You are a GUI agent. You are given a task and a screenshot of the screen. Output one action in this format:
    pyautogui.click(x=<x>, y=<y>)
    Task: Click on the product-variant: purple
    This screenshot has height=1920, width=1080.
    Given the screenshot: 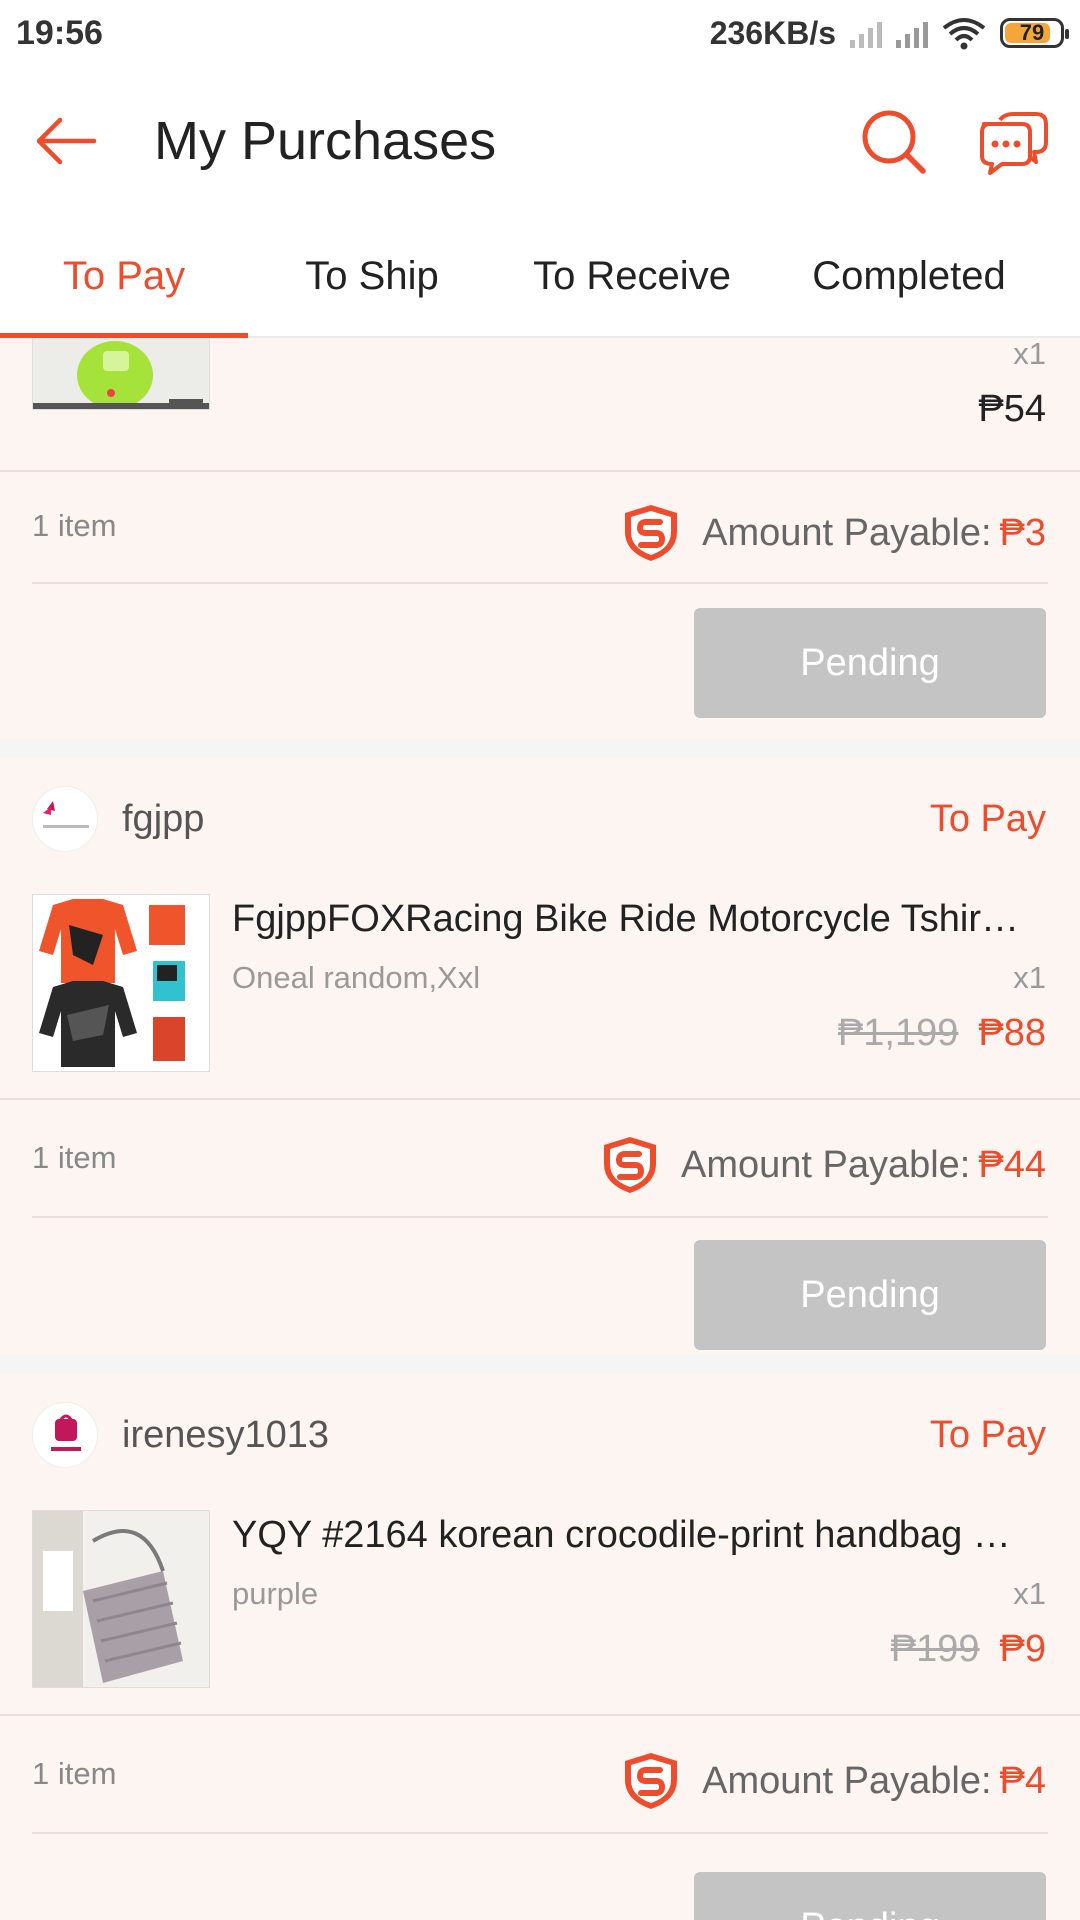 What is the action you would take?
    pyautogui.click(x=275, y=1593)
    